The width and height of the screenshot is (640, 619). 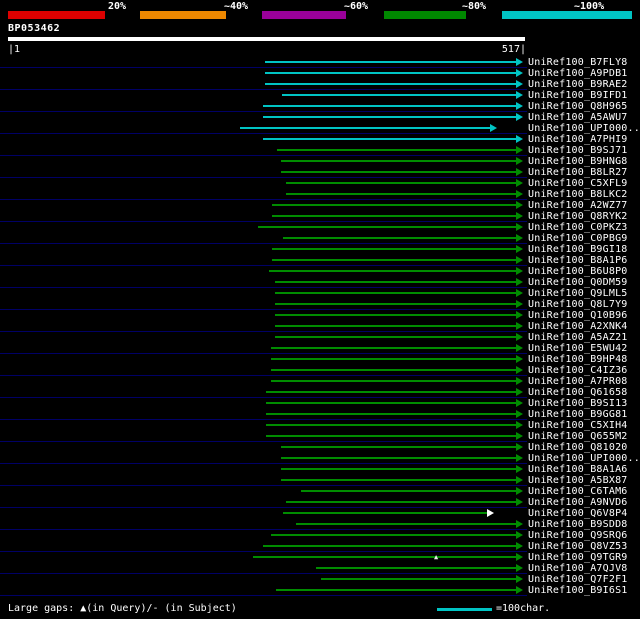 I want to click on hit-label: UniRef100_B9RAE2, so click(x=578, y=84).